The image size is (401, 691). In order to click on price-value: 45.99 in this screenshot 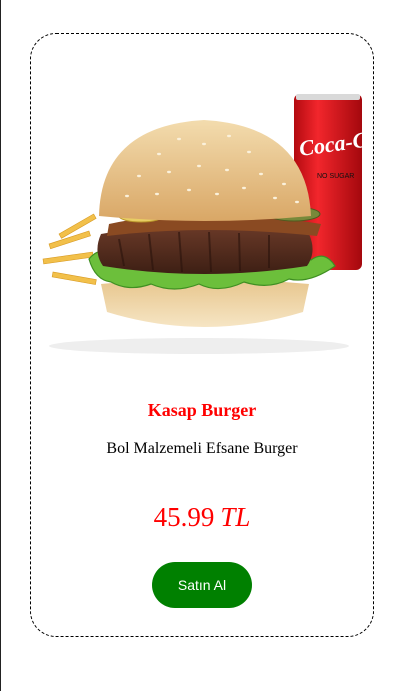, I will do `click(184, 517)`.